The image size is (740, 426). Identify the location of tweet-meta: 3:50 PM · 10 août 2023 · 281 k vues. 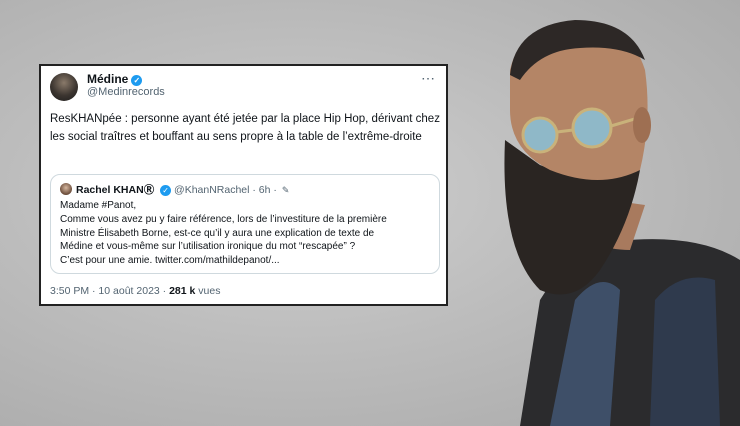
(135, 291).